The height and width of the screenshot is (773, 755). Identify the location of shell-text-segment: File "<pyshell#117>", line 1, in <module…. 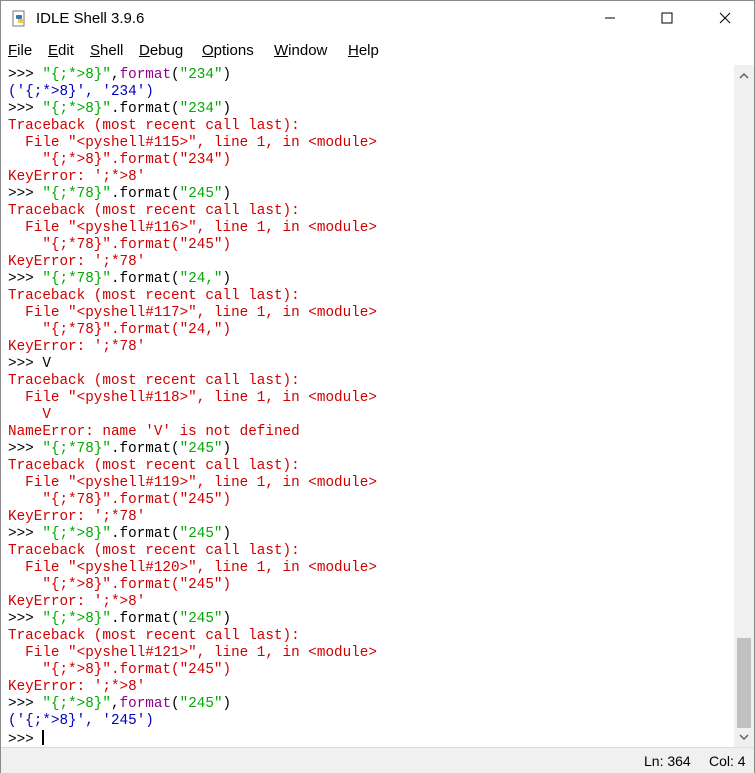
(192, 313).